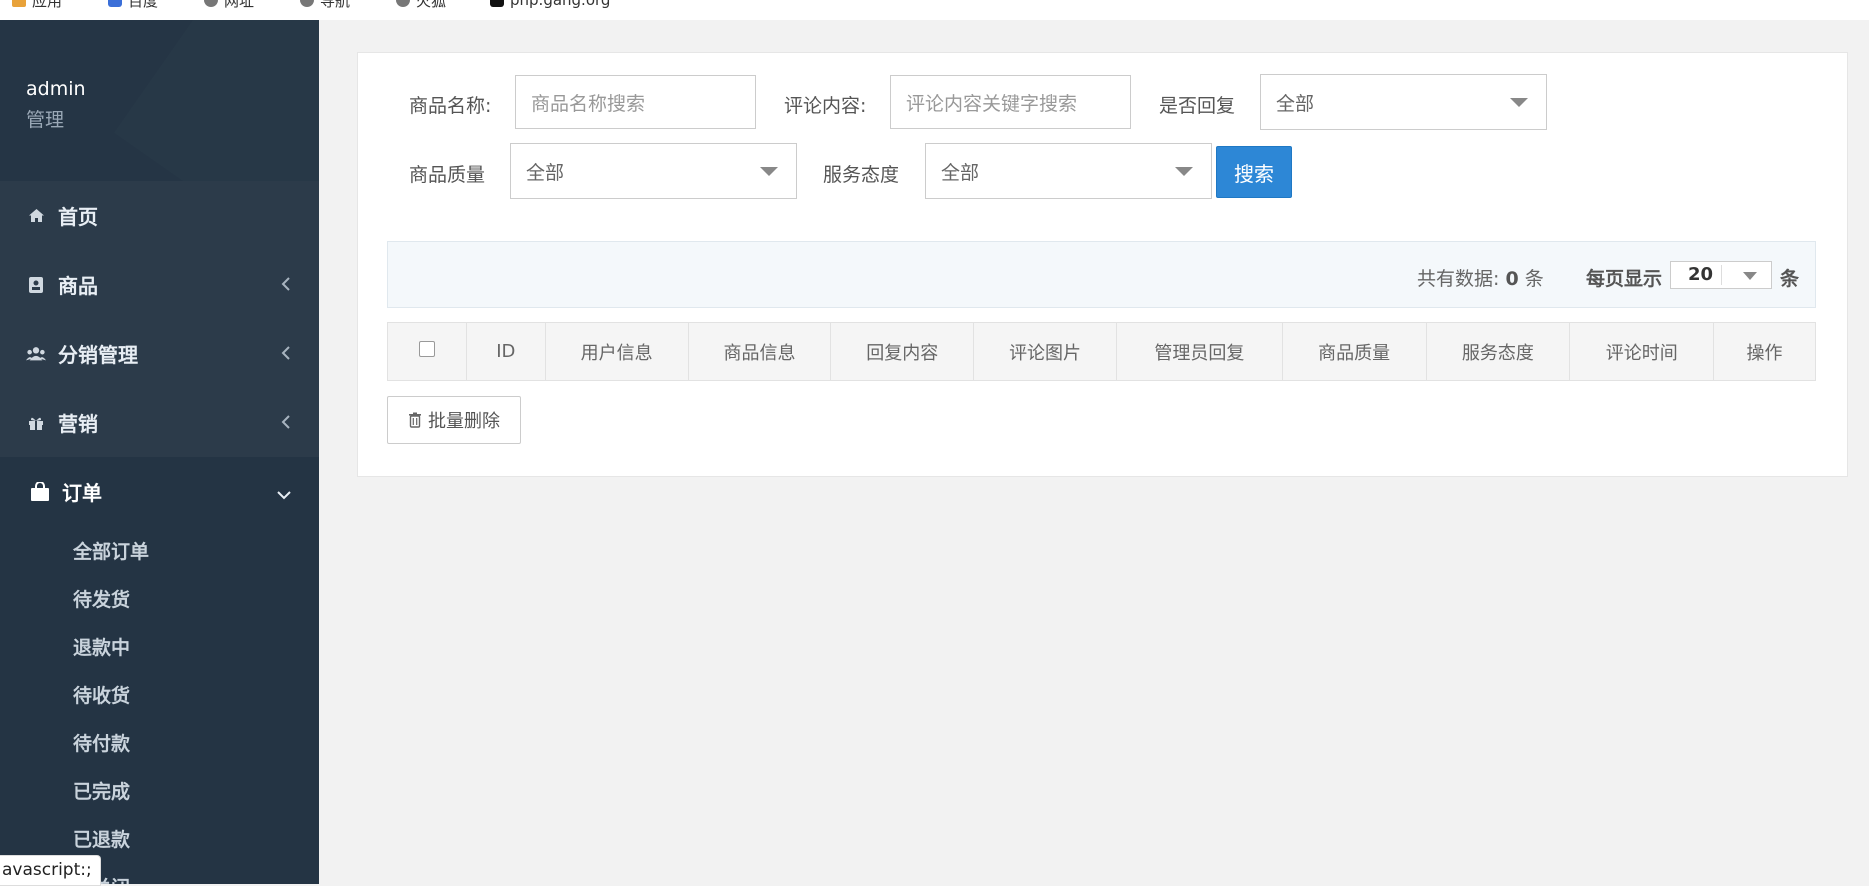  What do you see at coordinates (1068, 171) in the screenshot?
I see `service-select: 全部` at bounding box center [1068, 171].